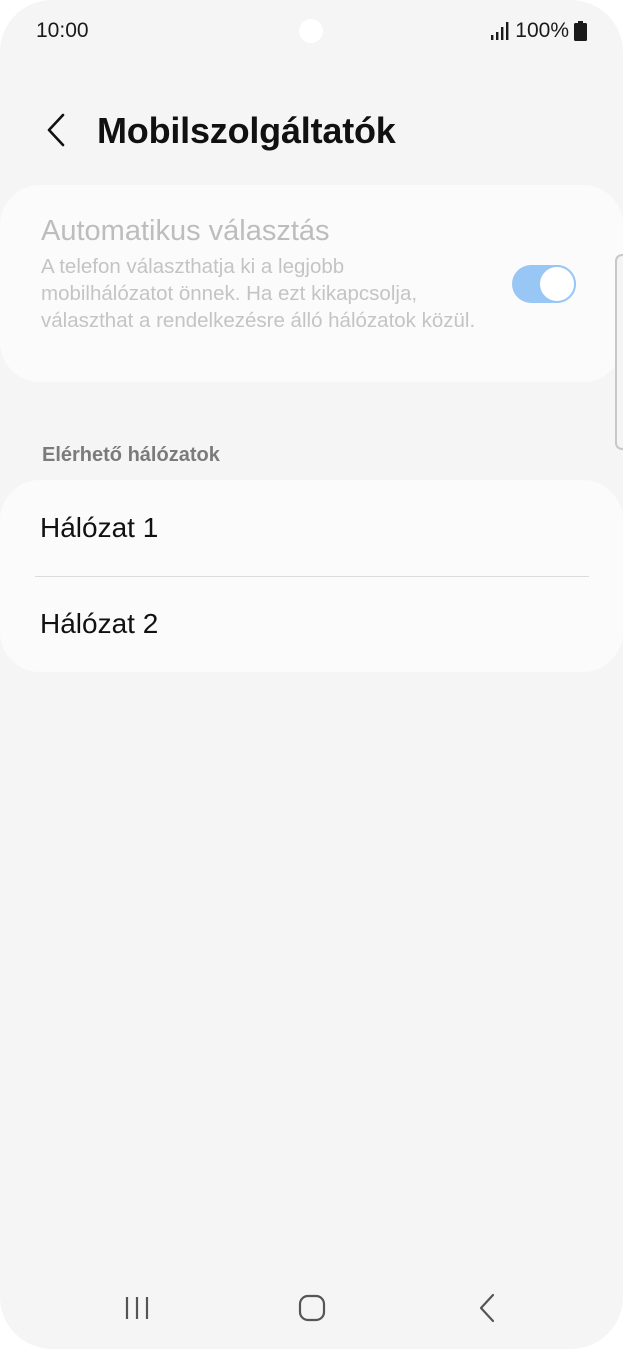  Describe the element at coordinates (311, 624) in the screenshot. I see `network-item-2: Hálózat 2` at that location.